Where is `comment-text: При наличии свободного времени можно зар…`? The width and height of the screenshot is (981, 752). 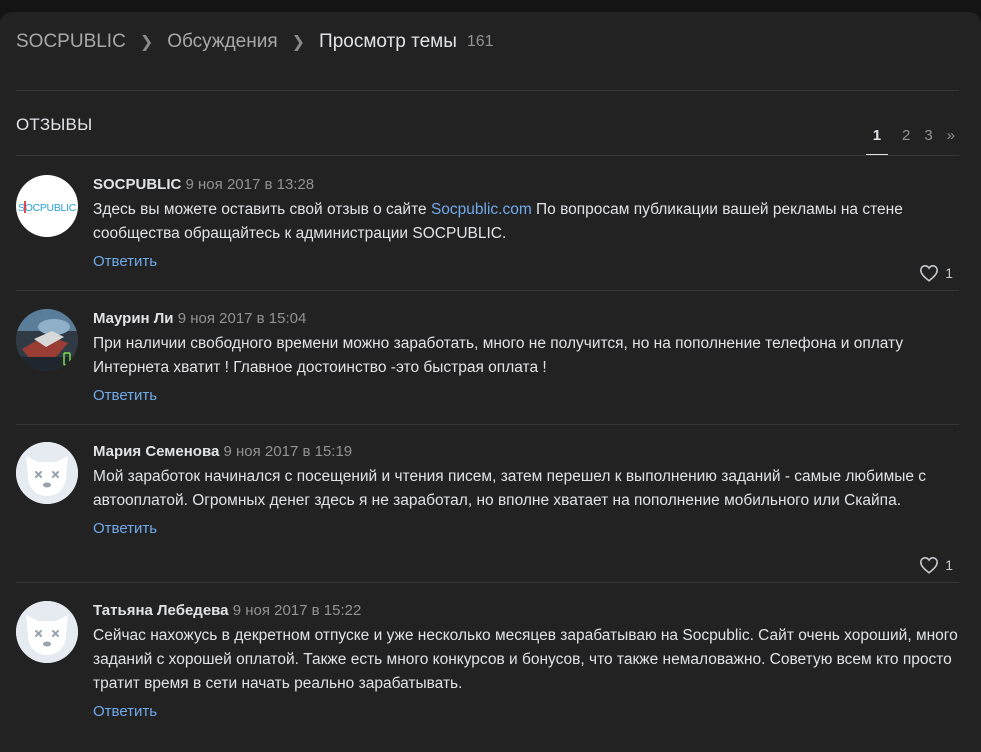
comment-text: При наличии свободного времени можно зар… is located at coordinates (498, 355).